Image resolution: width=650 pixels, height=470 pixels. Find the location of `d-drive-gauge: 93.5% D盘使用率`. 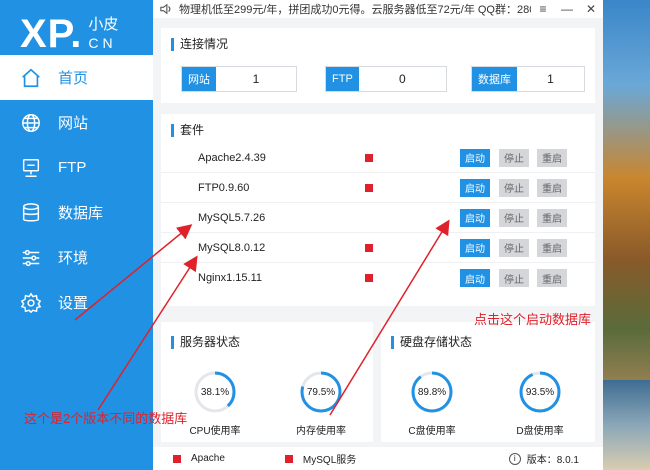

d-drive-gauge: 93.5% D盘使用率 is located at coordinates (540, 403).